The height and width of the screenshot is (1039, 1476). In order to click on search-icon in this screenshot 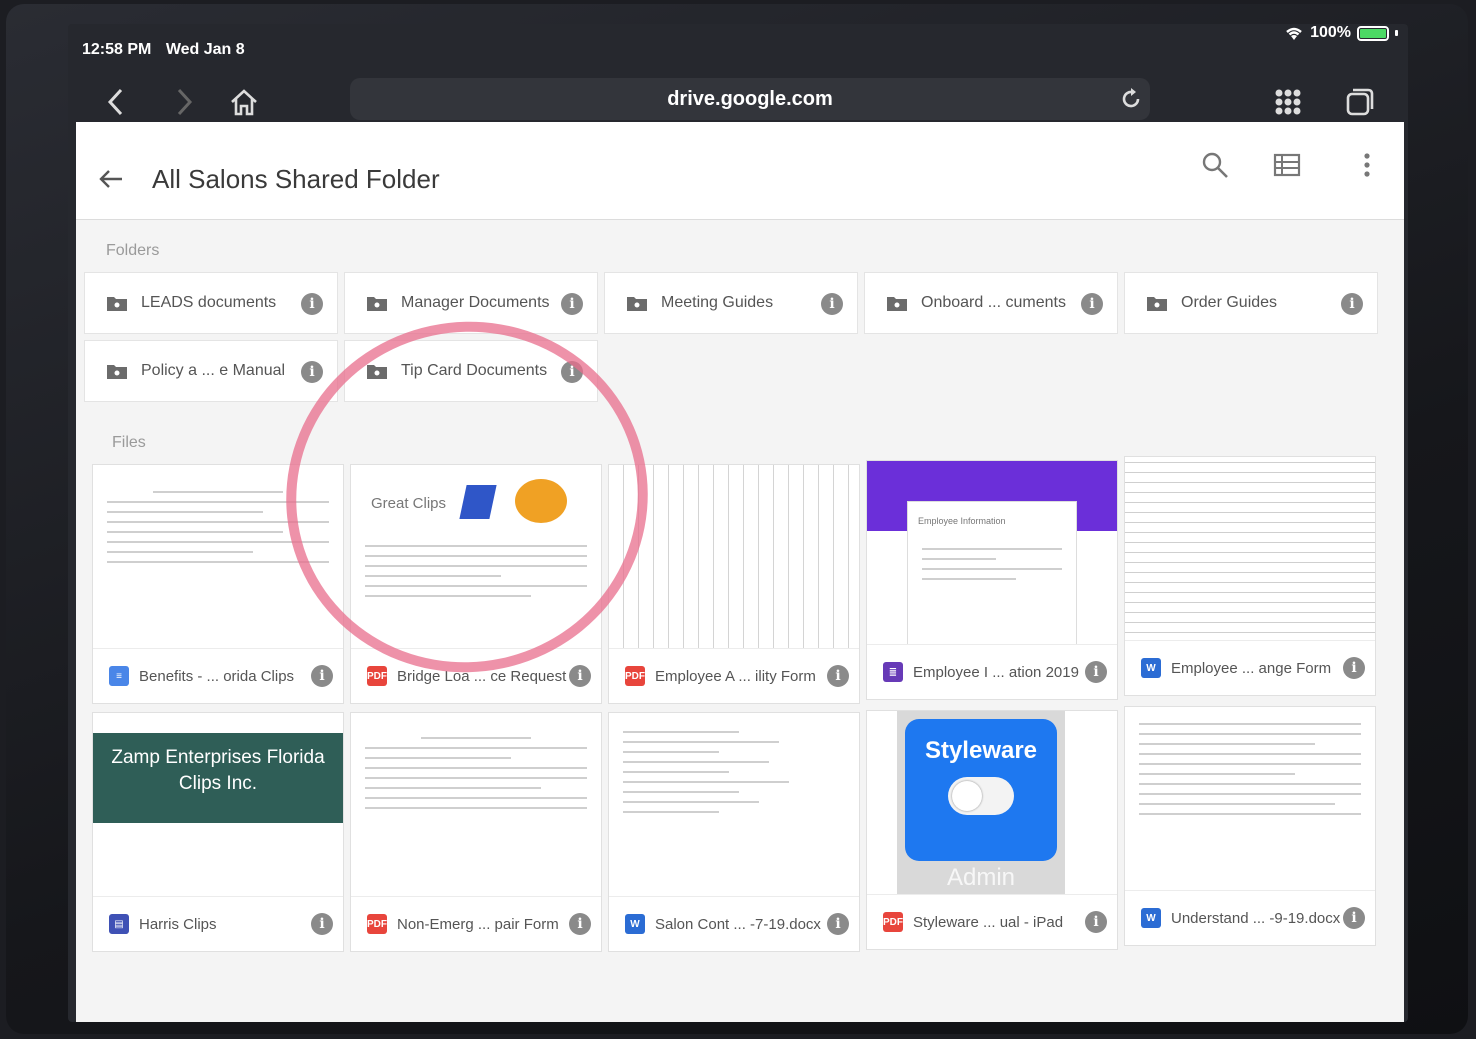, I will do `click(1215, 165)`.